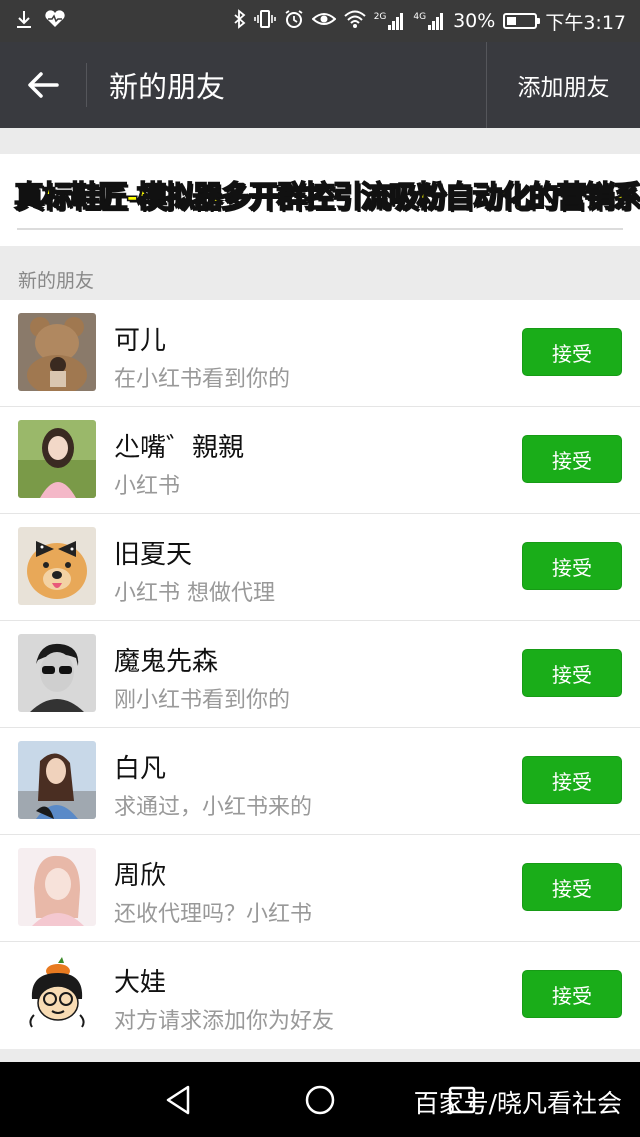 This screenshot has height=1137, width=640. What do you see at coordinates (320, 888) in the screenshot?
I see `friend-request-row: 周欣 还收代理吗？小红书 接受` at bounding box center [320, 888].